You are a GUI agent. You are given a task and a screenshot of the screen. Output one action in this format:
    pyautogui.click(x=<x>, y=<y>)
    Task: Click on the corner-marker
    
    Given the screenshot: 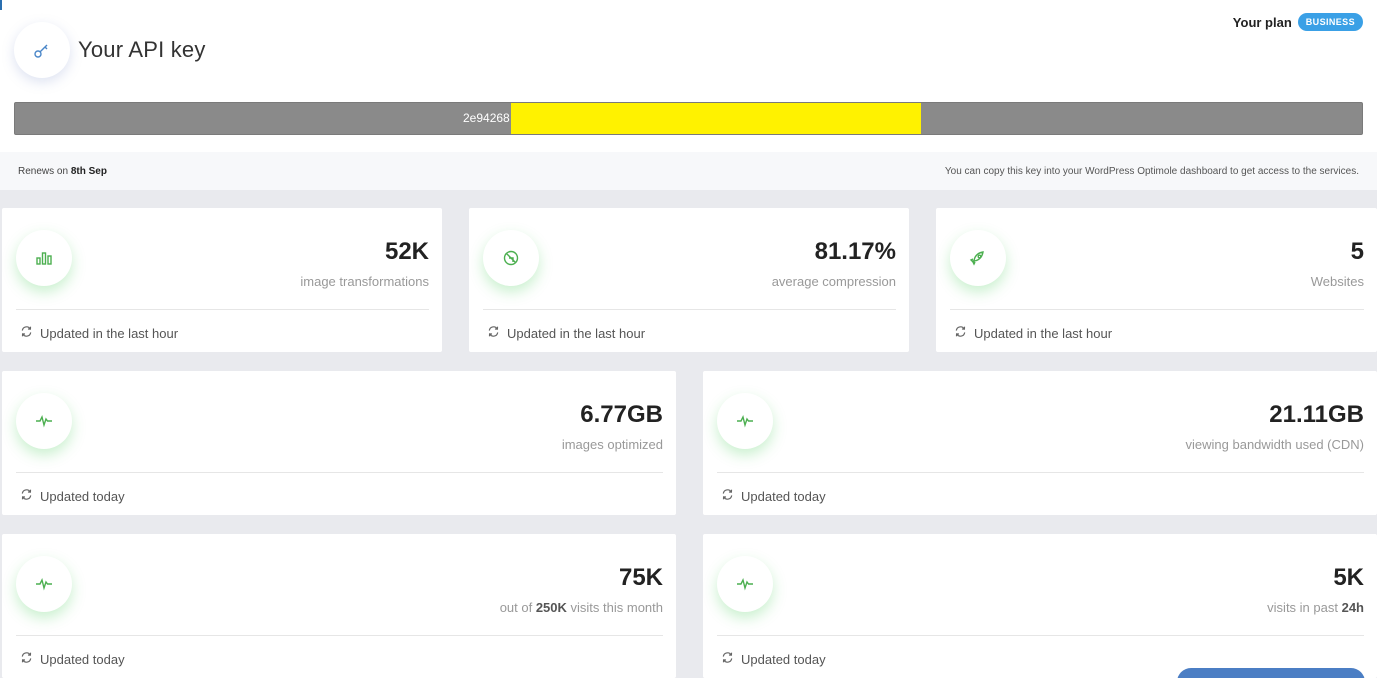 What is the action you would take?
    pyautogui.click(x=1, y=5)
    